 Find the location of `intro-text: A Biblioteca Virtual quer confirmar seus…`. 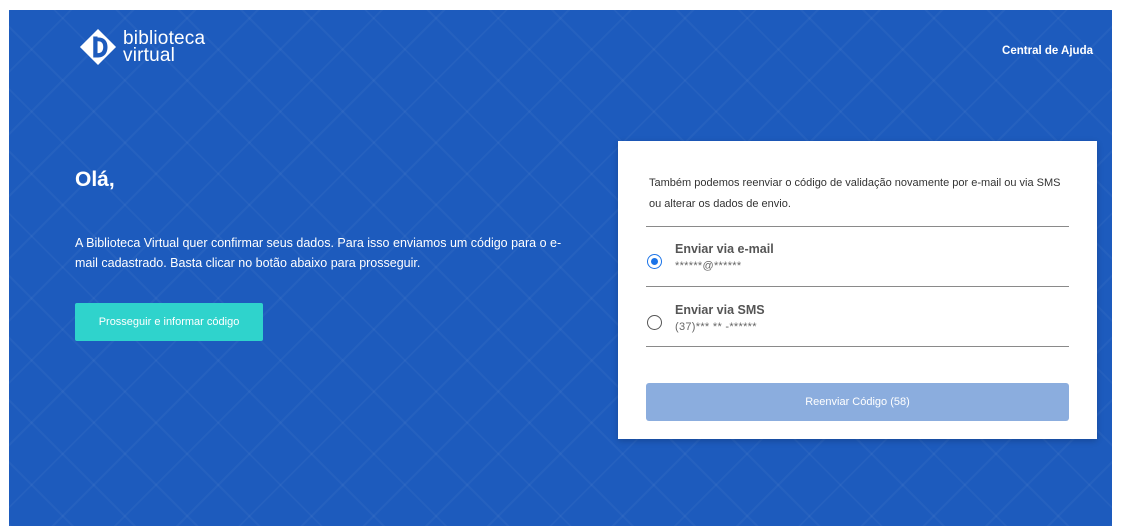

intro-text: A Biblioteca Virtual quer confirmar seus… is located at coordinates (318, 253).